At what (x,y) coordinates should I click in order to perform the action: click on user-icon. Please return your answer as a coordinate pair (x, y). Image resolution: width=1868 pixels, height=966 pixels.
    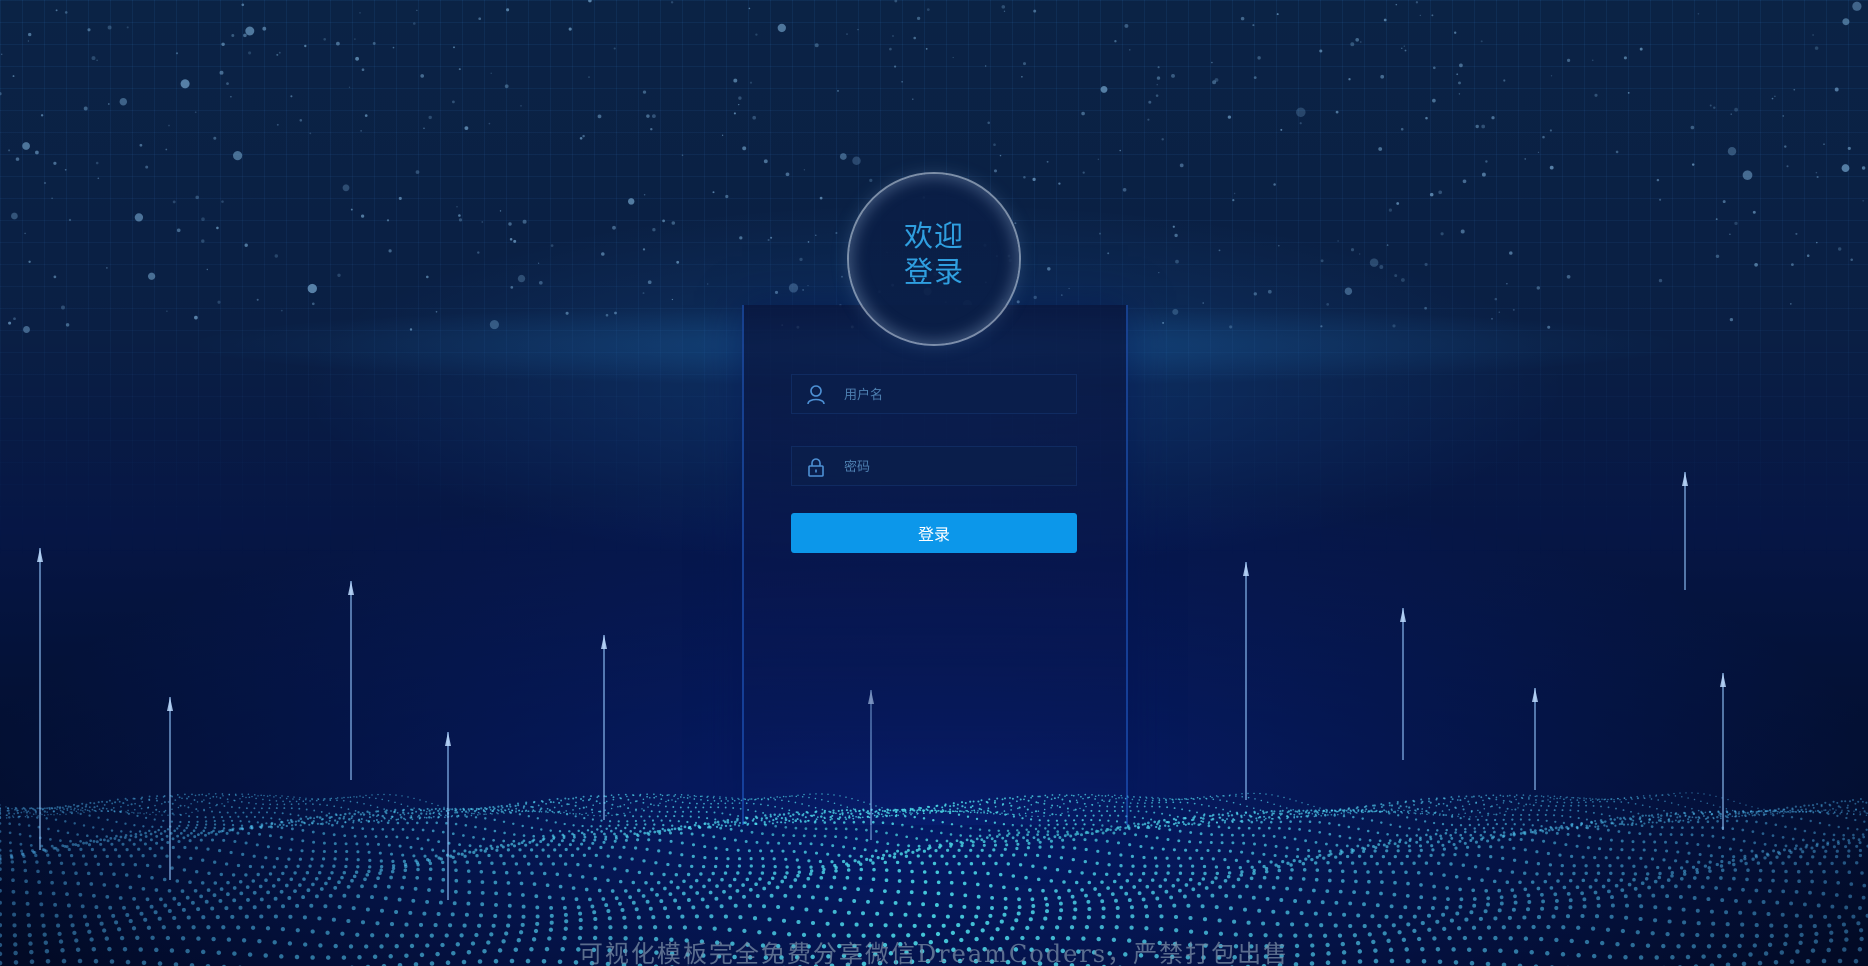
    Looking at the image, I should click on (816, 395).